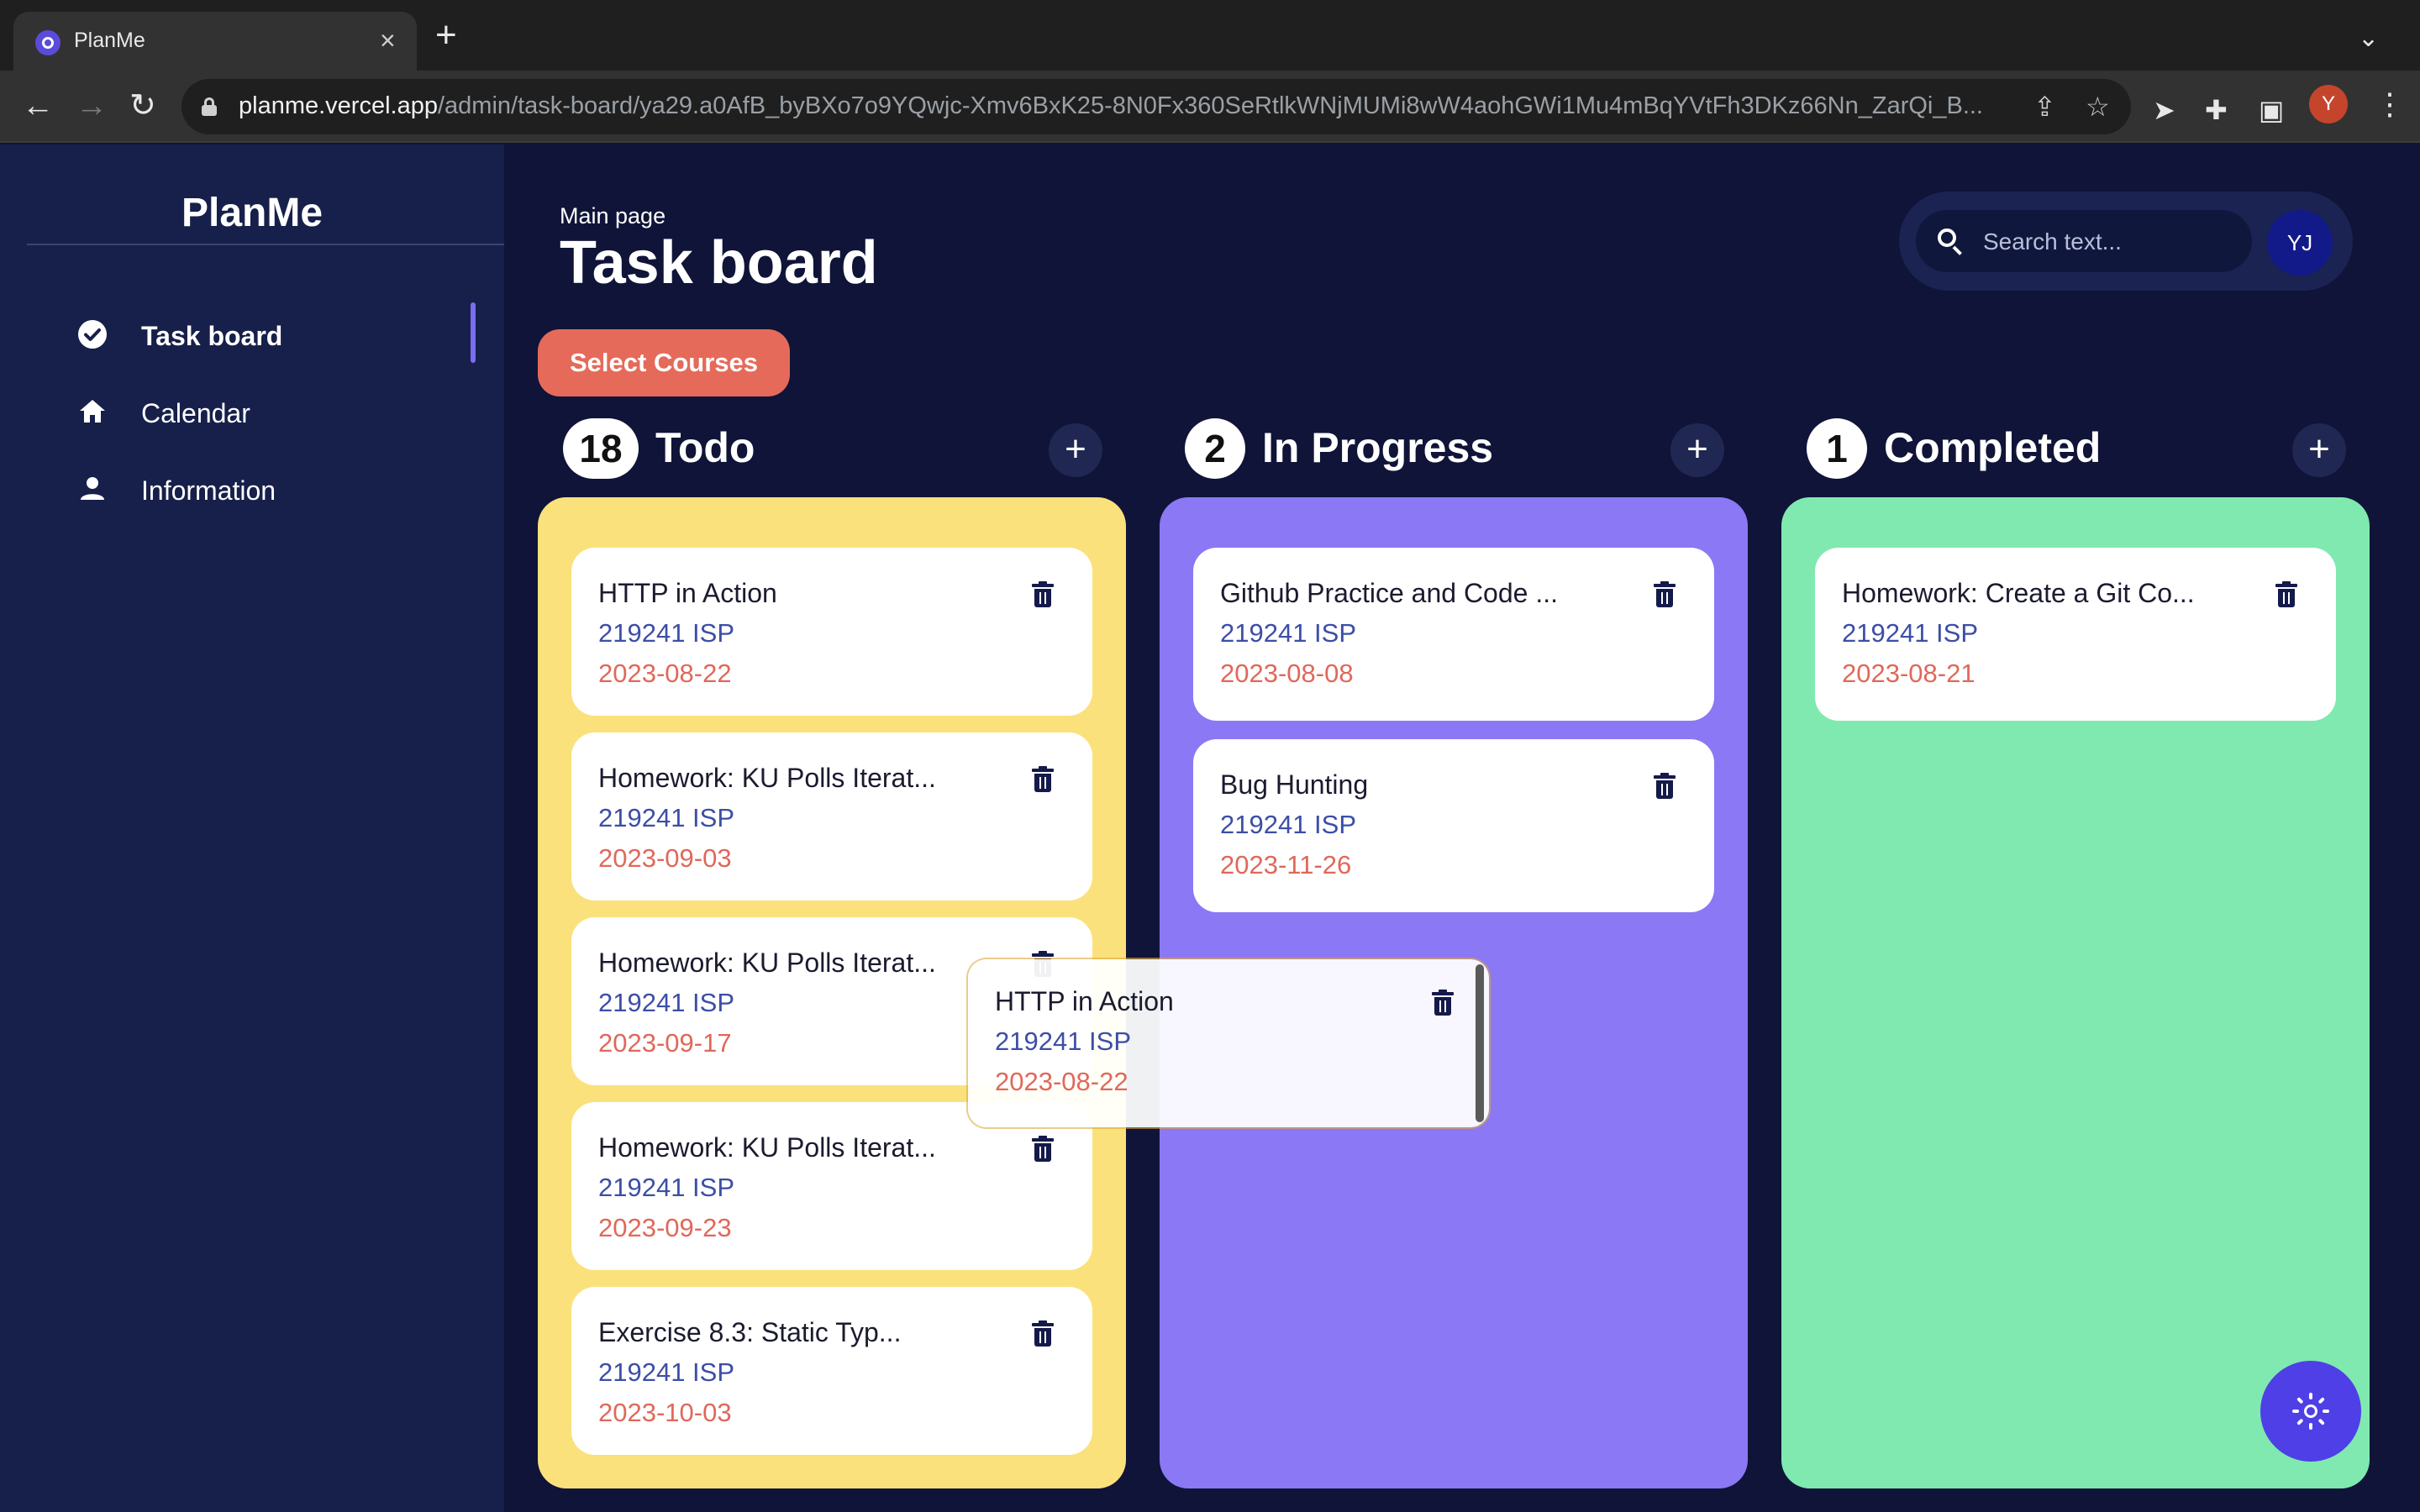 Image resolution: width=2420 pixels, height=1512 pixels. What do you see at coordinates (265, 244) in the screenshot?
I see `divider` at bounding box center [265, 244].